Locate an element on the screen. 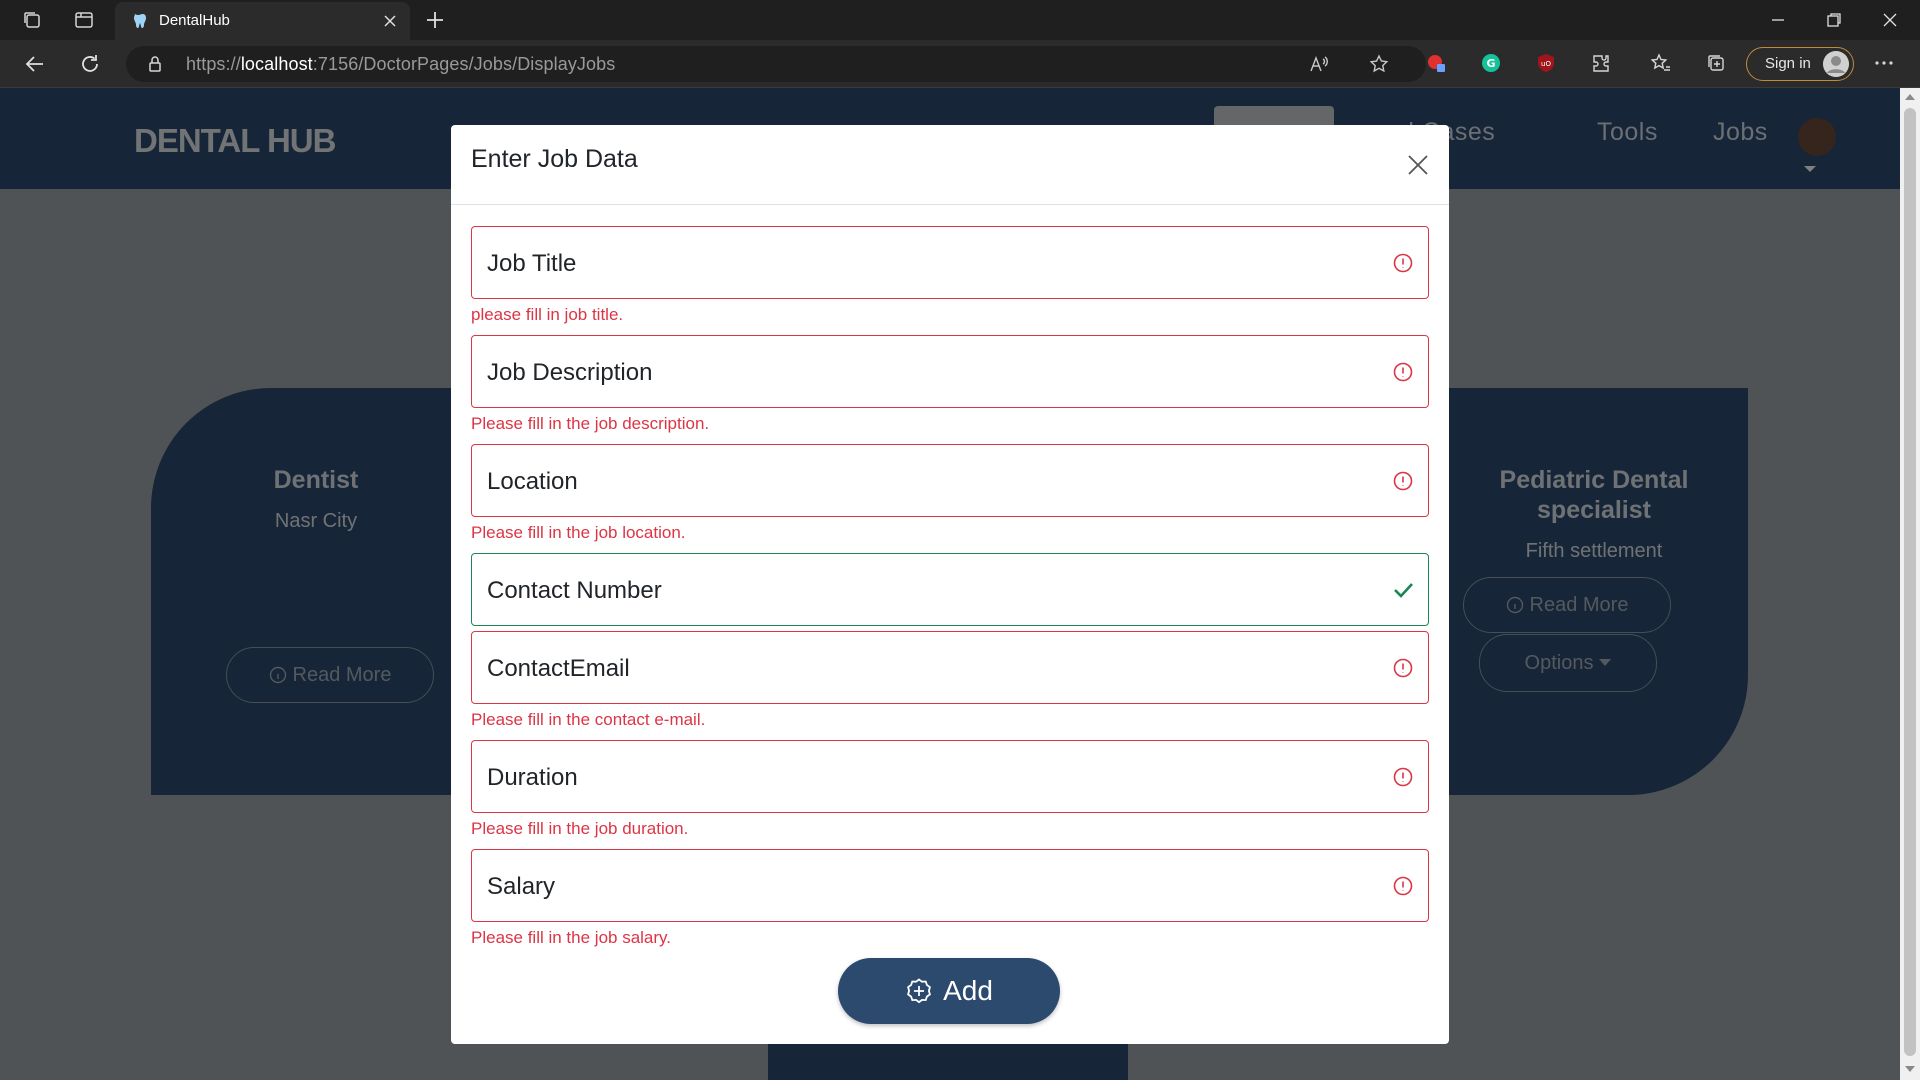 The height and width of the screenshot is (1080, 1920). sign-in-button: Sign in is located at coordinates (1800, 64).